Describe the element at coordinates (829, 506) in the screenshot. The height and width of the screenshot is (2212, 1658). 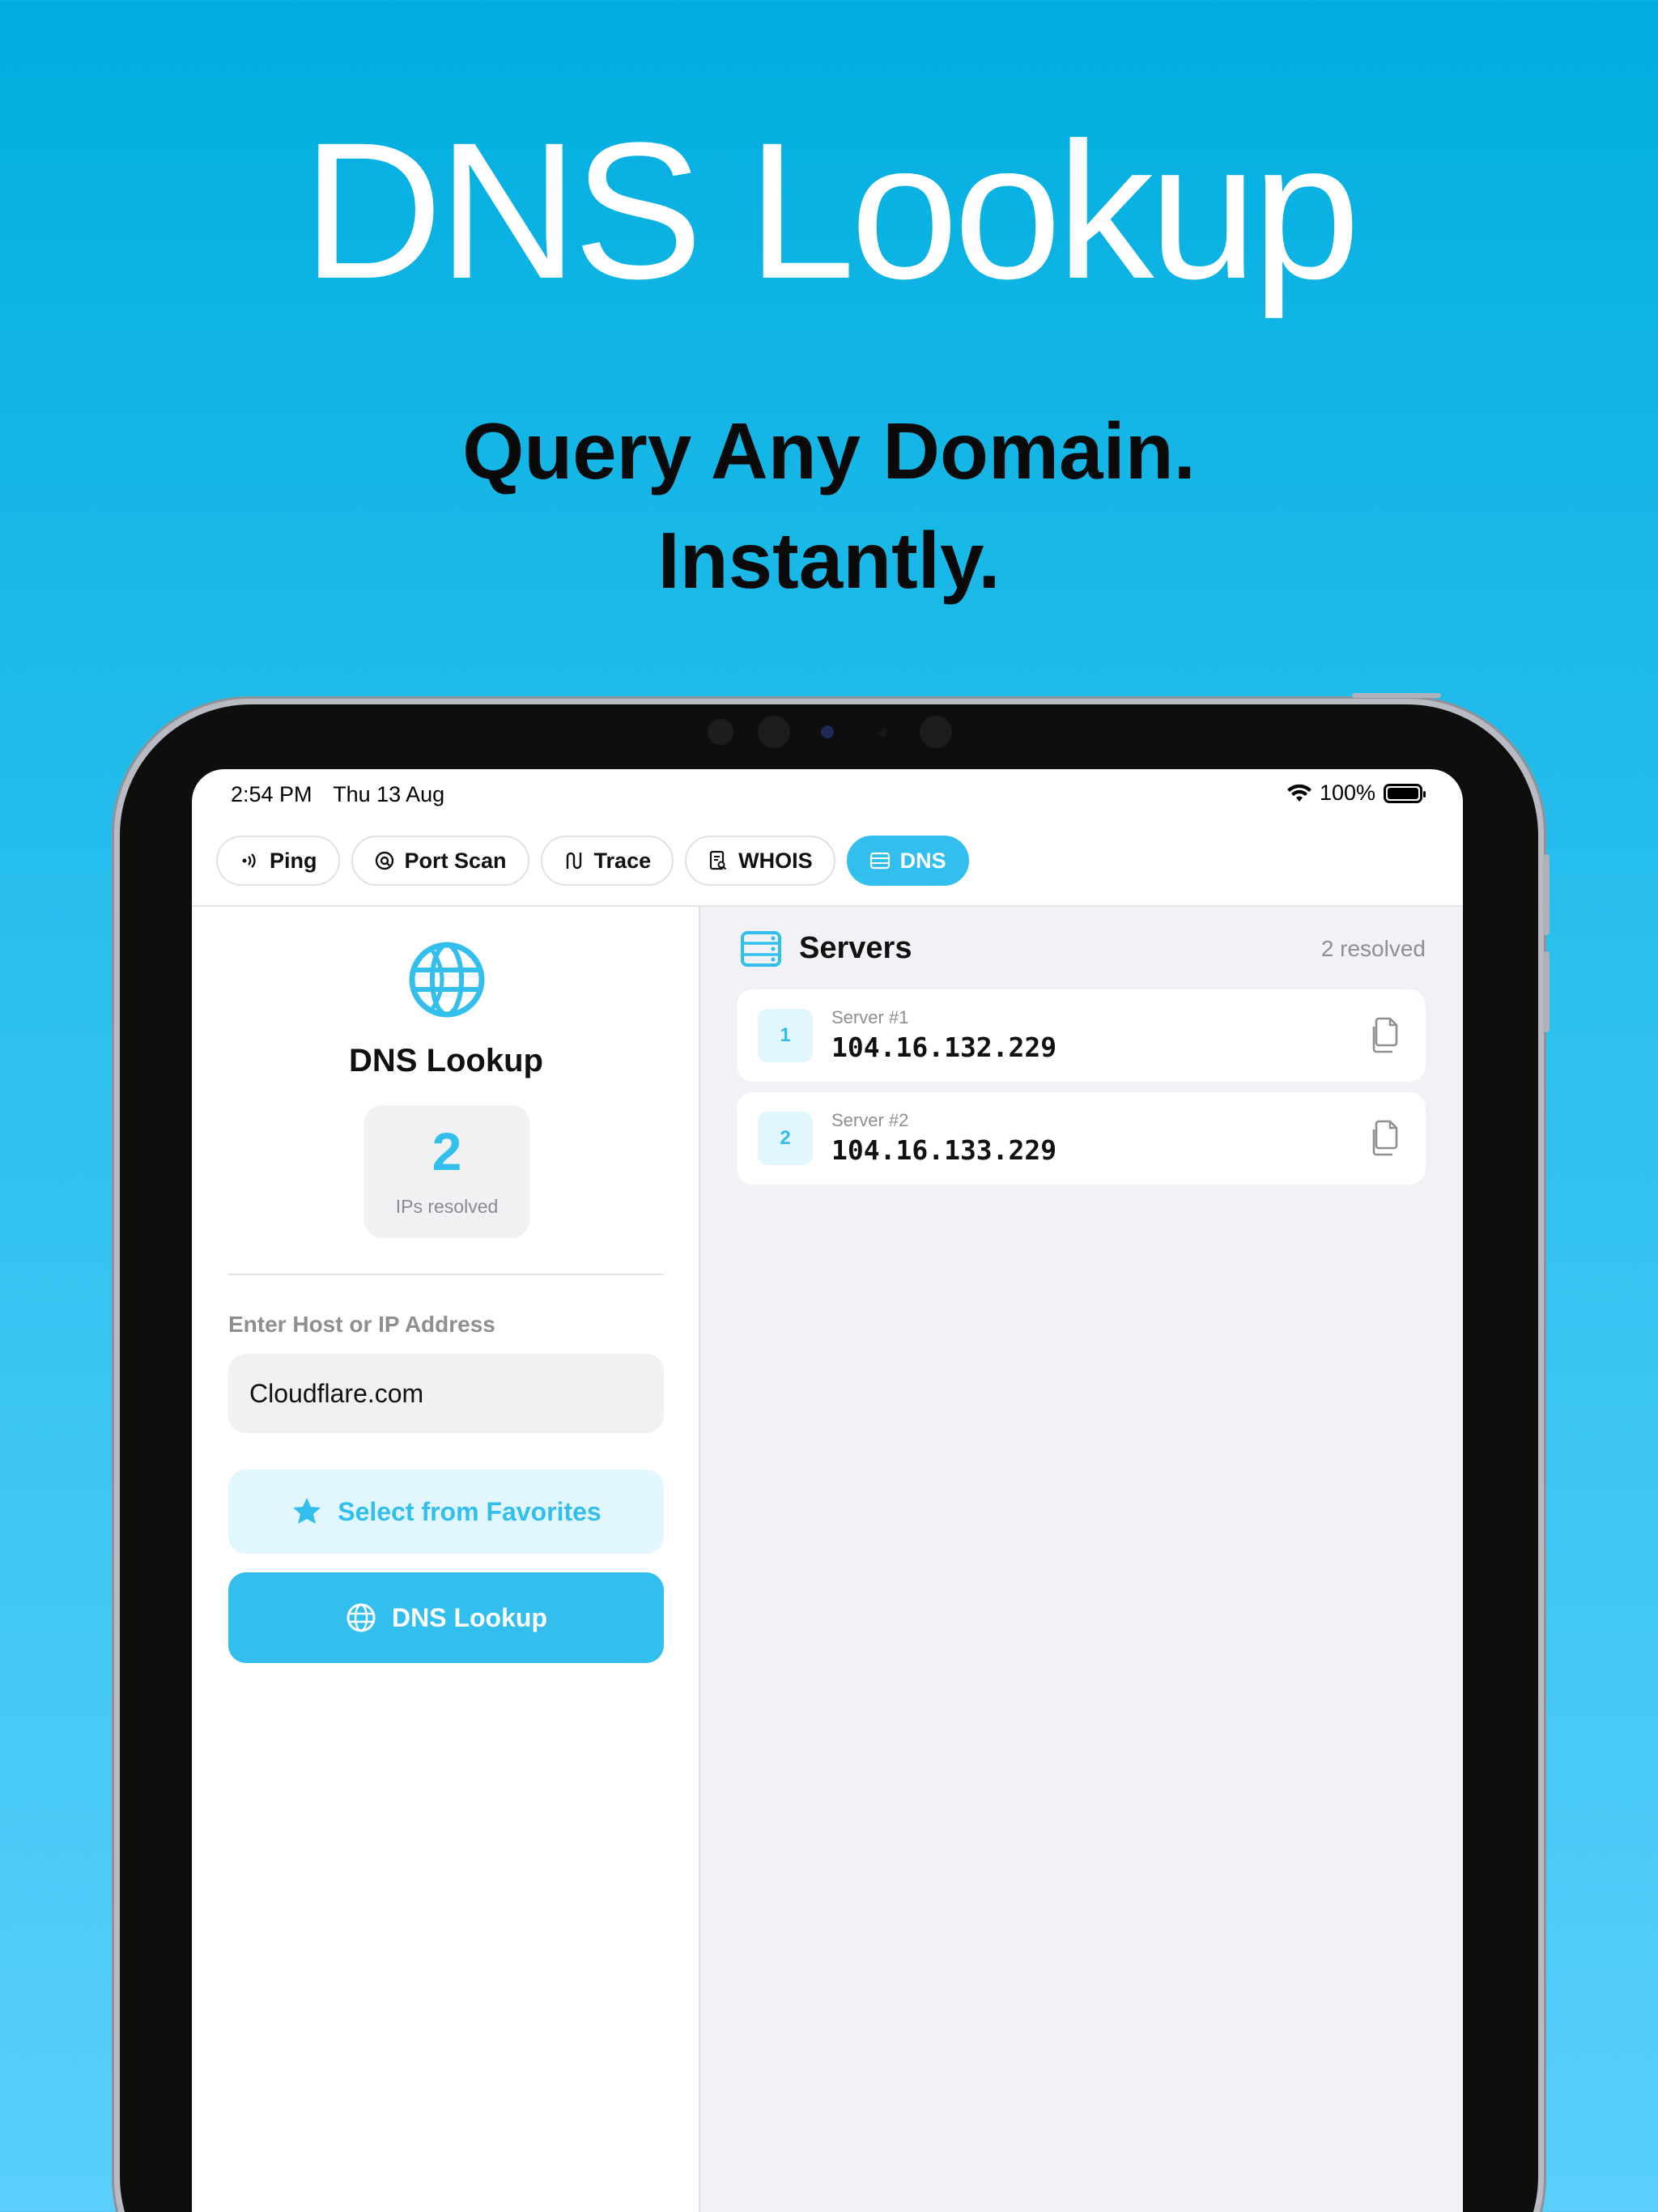
I see `hero-subtitle: Query Any Domain. Instantly.` at that location.